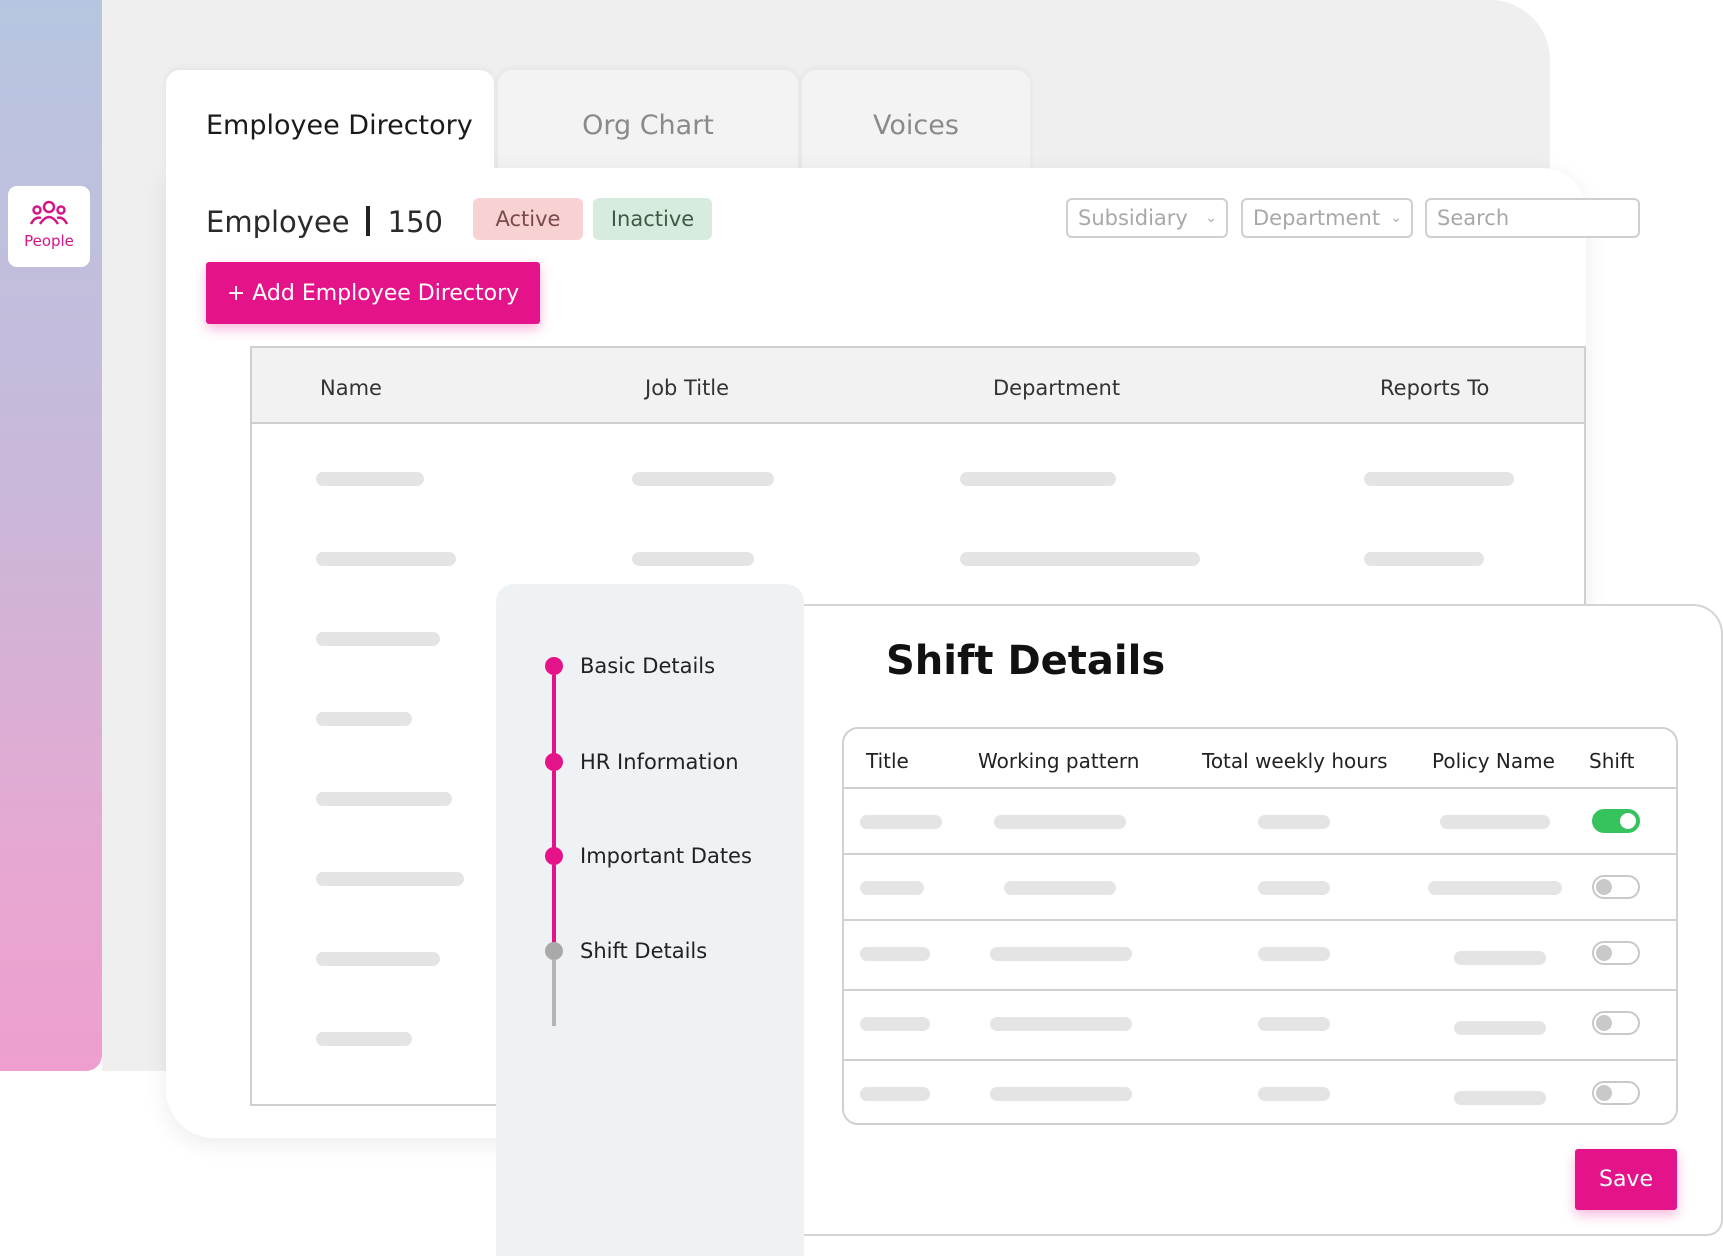 Image resolution: width=1723 pixels, height=1256 pixels. What do you see at coordinates (1295, 761) in the screenshot?
I see `shift-column-total-weekly-hours: Total weekly hours` at bounding box center [1295, 761].